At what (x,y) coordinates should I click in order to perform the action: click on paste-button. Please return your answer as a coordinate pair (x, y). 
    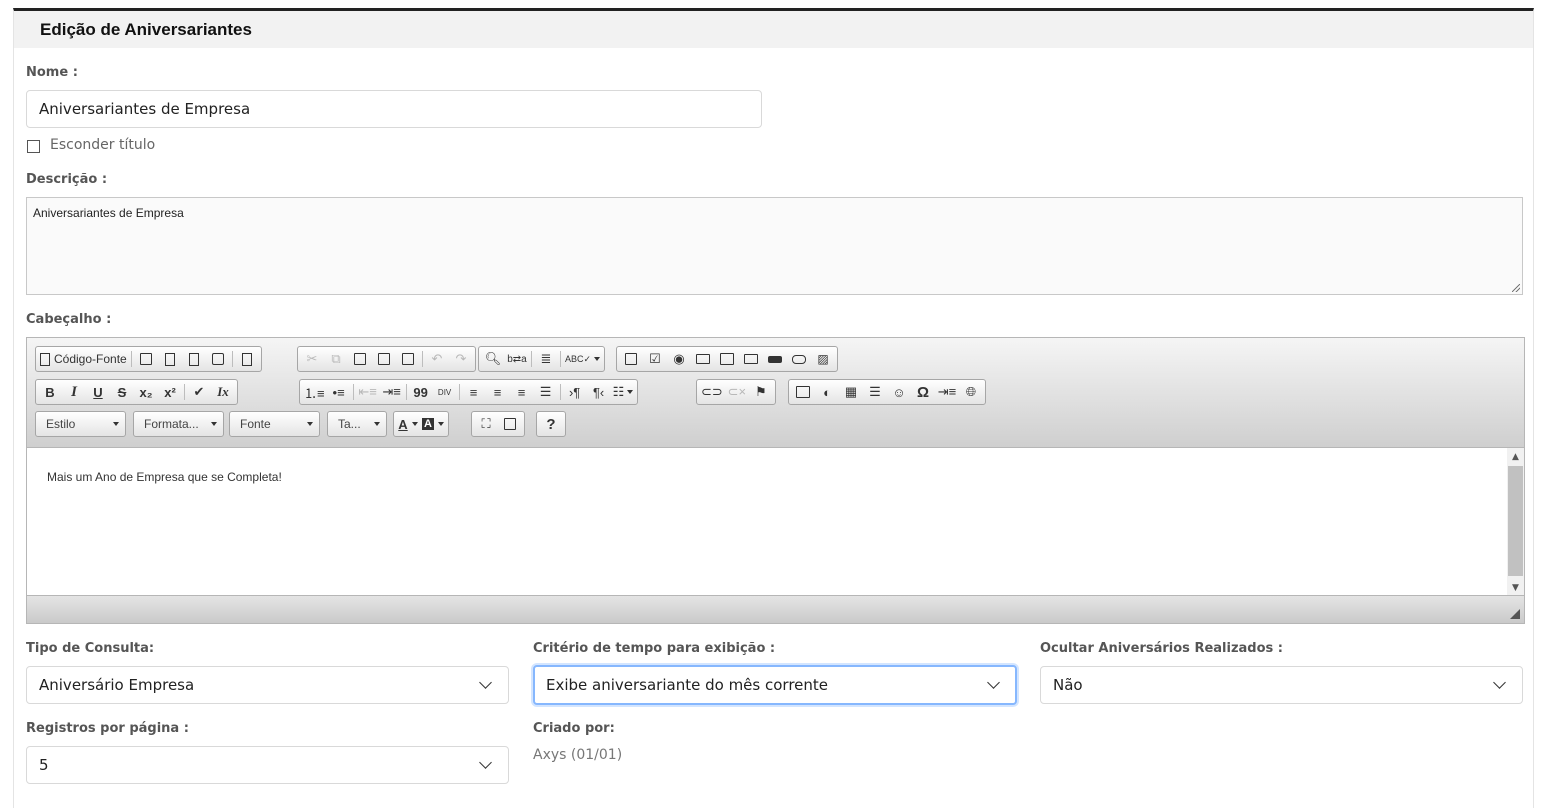
    Looking at the image, I should click on (360, 359).